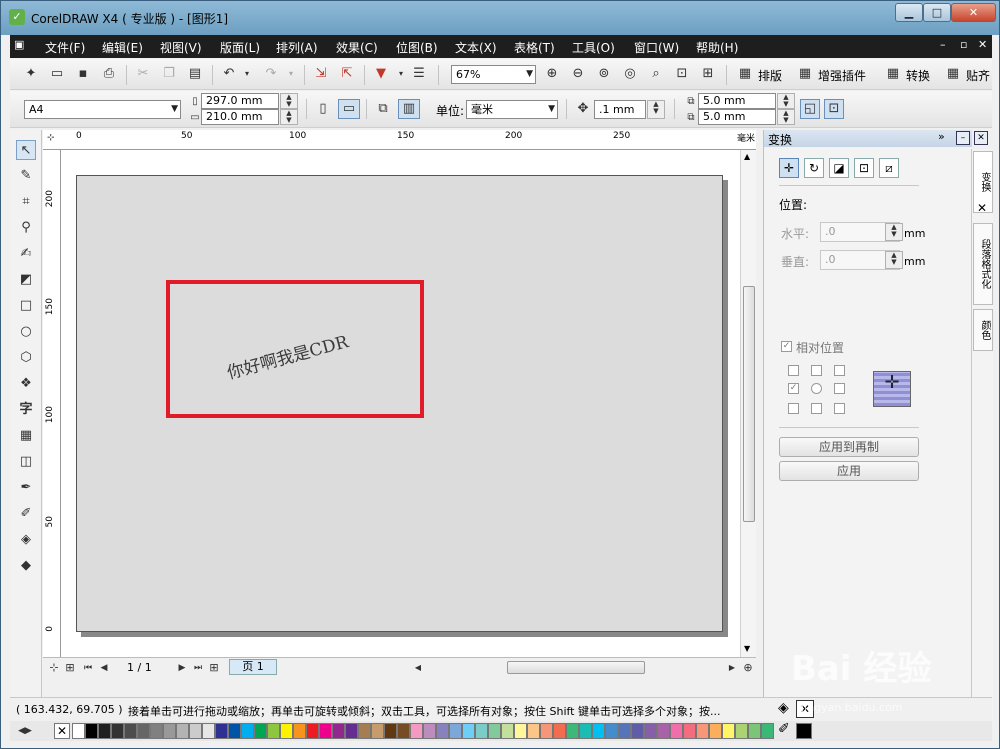 Image resolution: width=1000 pixels, height=749 pixels. Describe the element at coordinates (770, 75) in the screenshot. I see `layout-button: 排版` at that location.